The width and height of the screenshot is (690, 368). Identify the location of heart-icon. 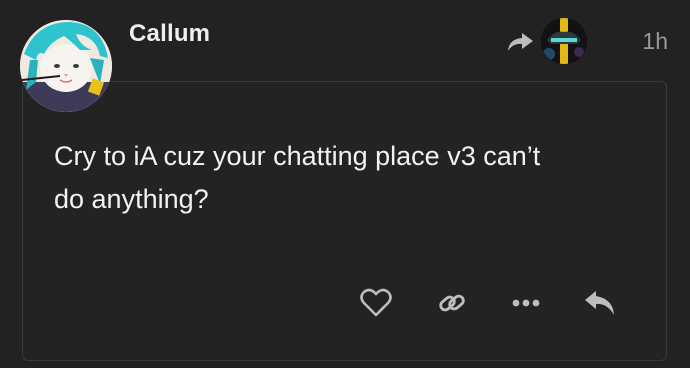
(376, 302).